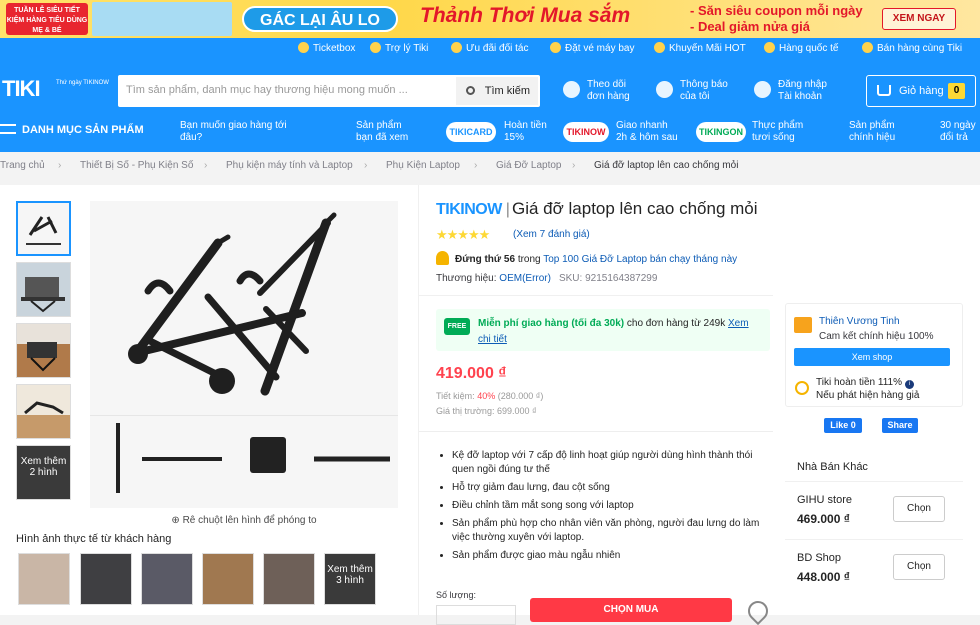 This screenshot has height=625, width=980. What do you see at coordinates (859, 321) in the screenshot?
I see `seller-name: Thiên Vương Tinh` at bounding box center [859, 321].